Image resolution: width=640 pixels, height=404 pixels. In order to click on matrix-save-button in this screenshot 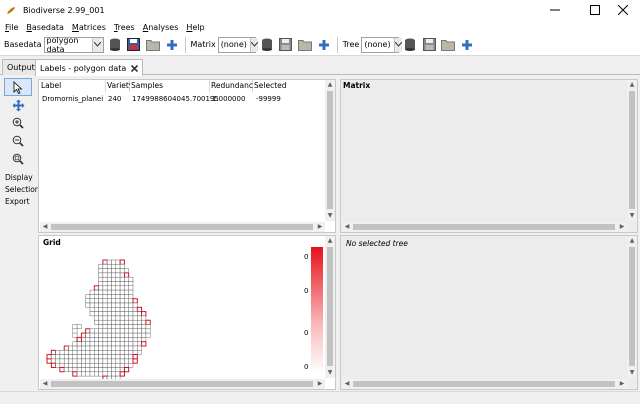, I will do `click(286, 45)`.